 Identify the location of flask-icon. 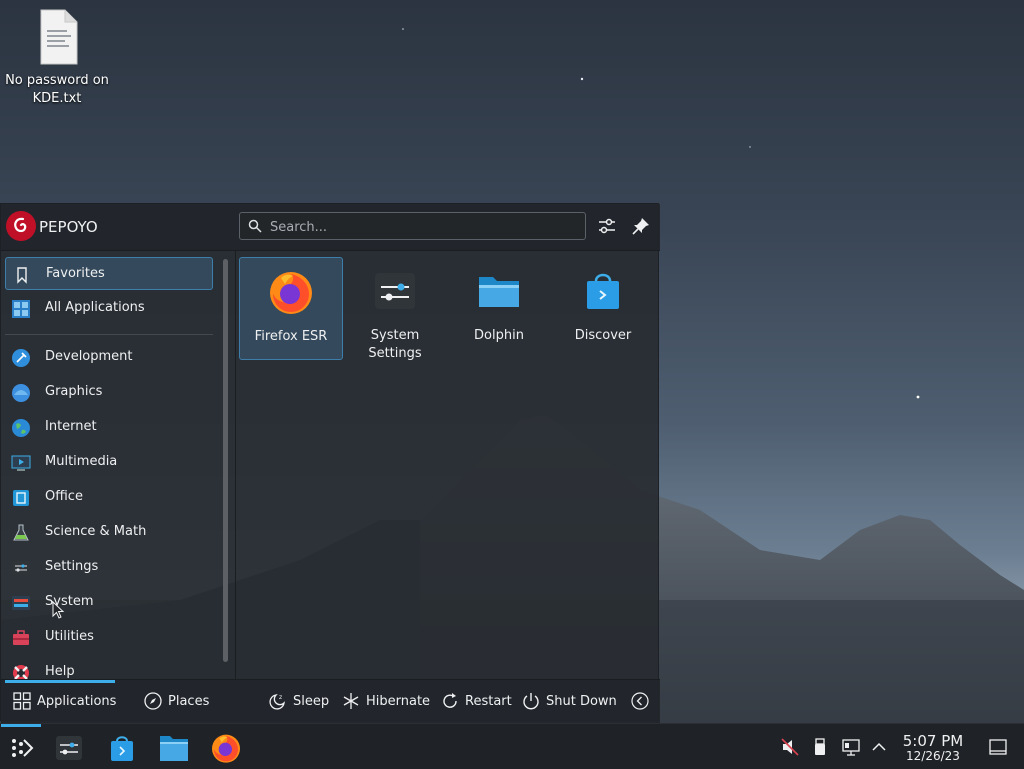
(21, 532).